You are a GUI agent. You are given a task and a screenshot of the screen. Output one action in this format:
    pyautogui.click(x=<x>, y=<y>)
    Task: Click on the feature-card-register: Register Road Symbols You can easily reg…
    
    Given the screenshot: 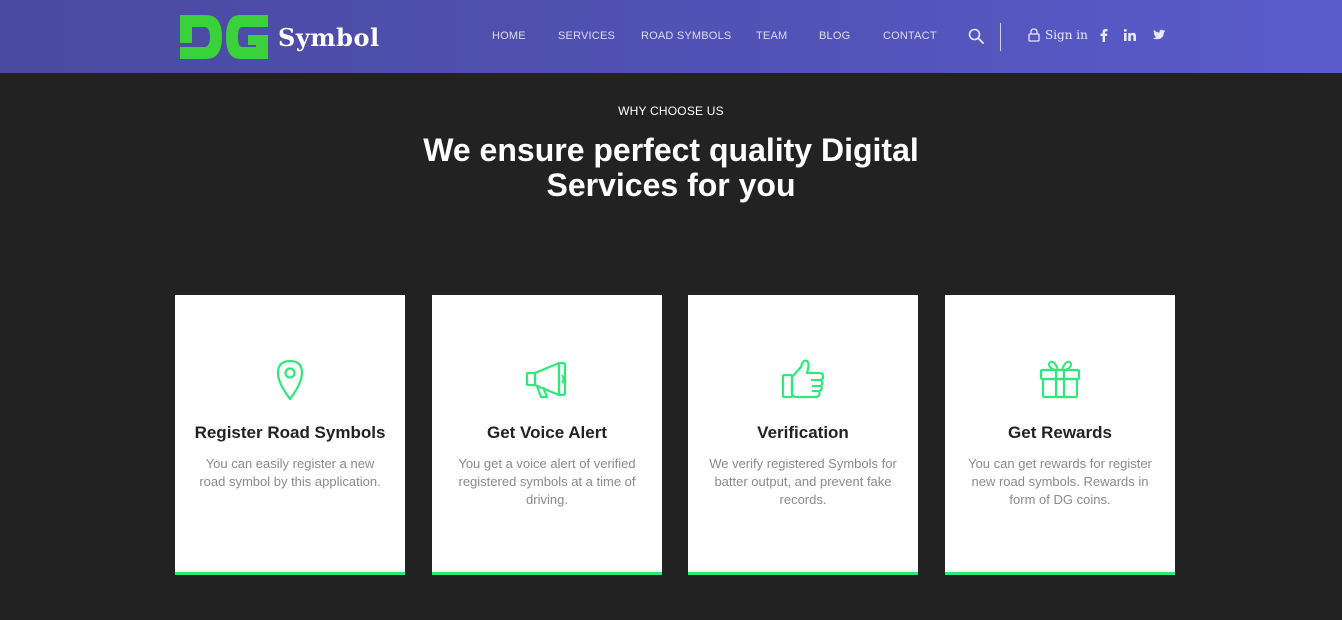 What is the action you would take?
    pyautogui.click(x=290, y=435)
    